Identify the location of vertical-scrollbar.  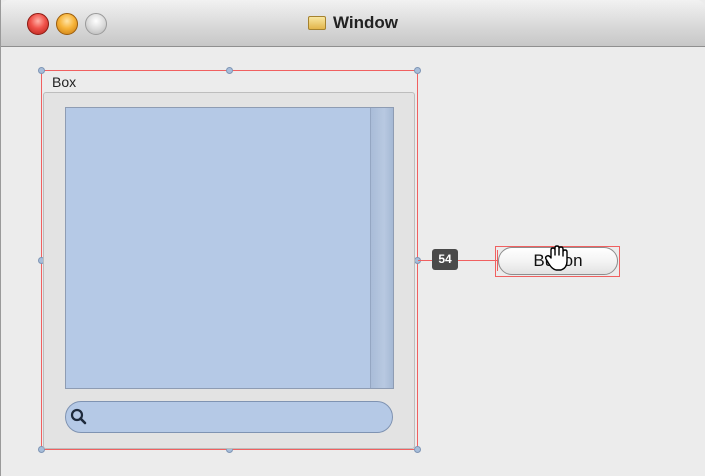
(381, 248).